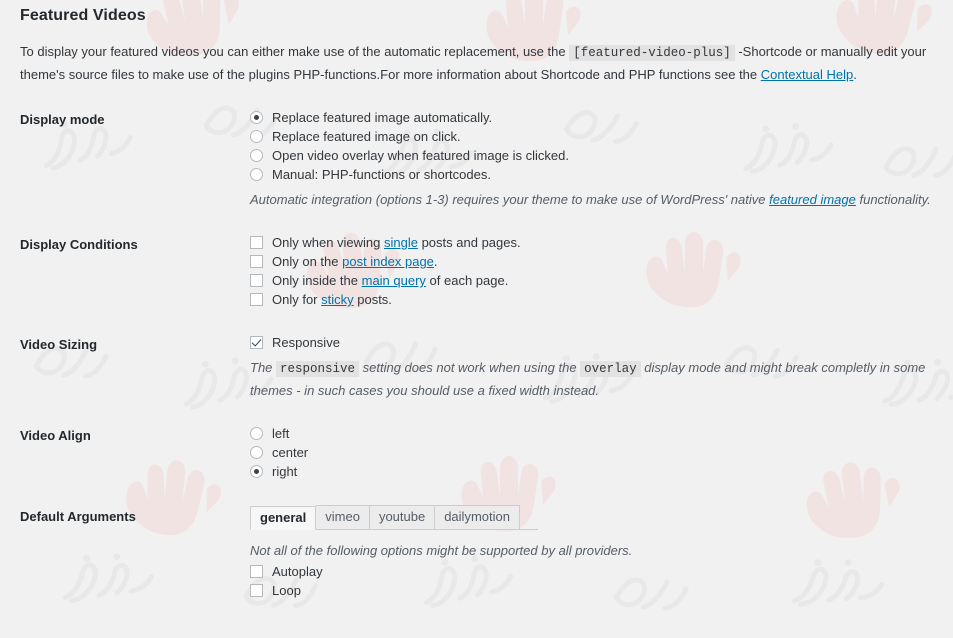 This screenshot has width=953, height=638. What do you see at coordinates (596, 175) in the screenshot?
I see `radio-option-manual: Manual: PHP-functions or shortcodes.` at bounding box center [596, 175].